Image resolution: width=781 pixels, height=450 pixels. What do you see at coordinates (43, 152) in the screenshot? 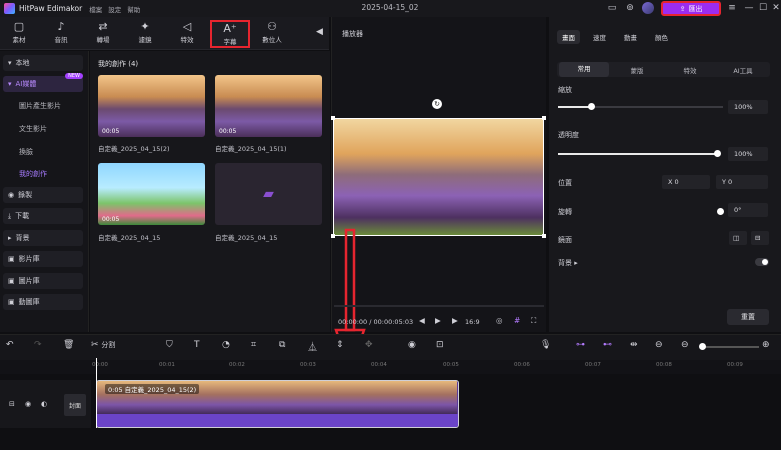
I see `sidebar-item-face-swap: 換臉` at bounding box center [43, 152].